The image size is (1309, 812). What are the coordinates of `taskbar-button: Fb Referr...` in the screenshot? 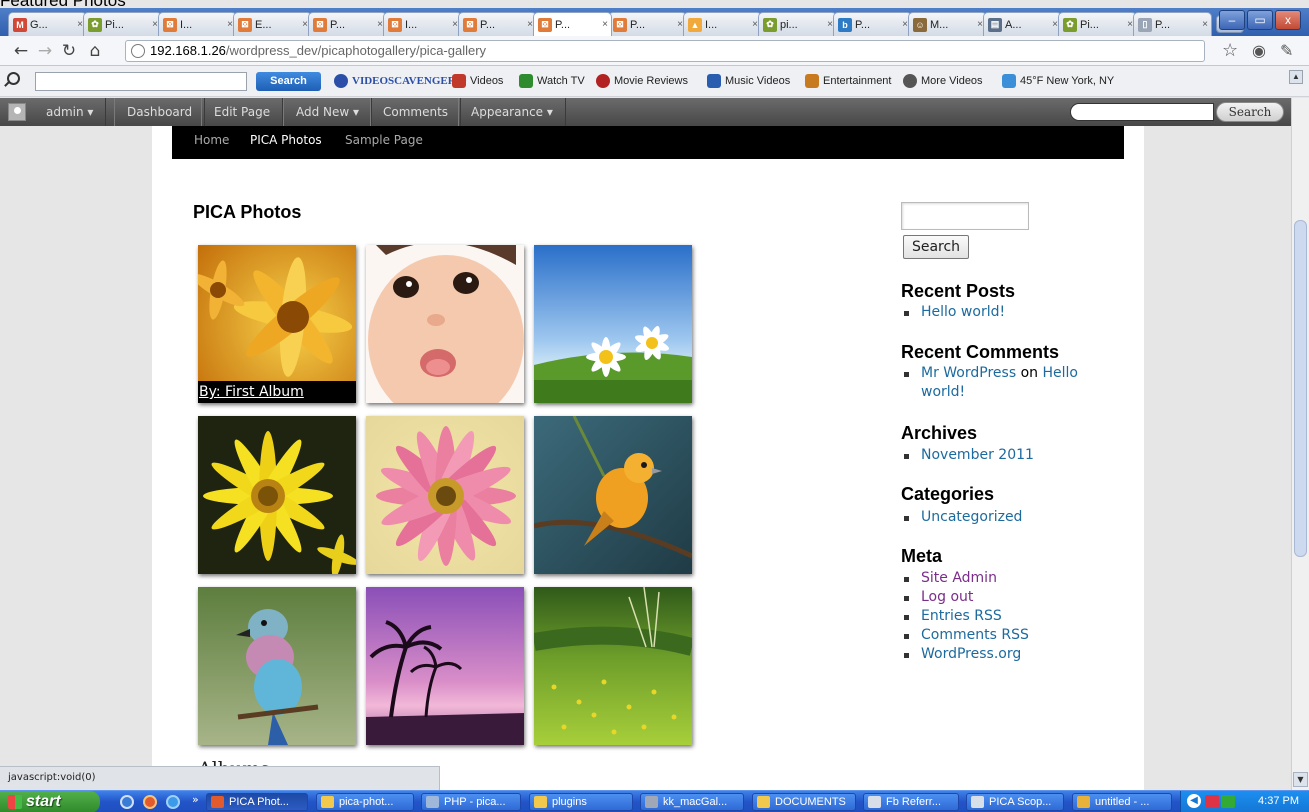 It's located at (911, 802).